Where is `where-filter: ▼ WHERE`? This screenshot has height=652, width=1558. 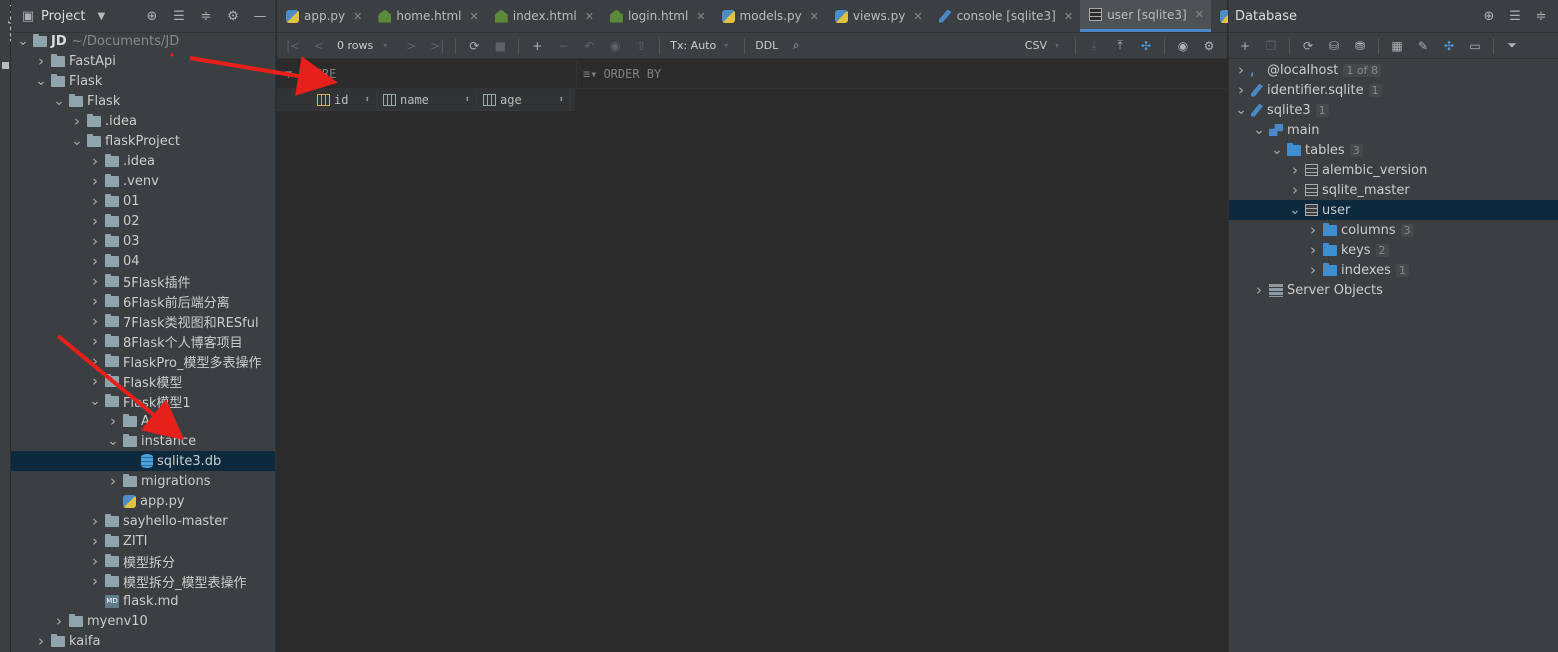
where-filter: ▼ WHERE is located at coordinates (427, 73).